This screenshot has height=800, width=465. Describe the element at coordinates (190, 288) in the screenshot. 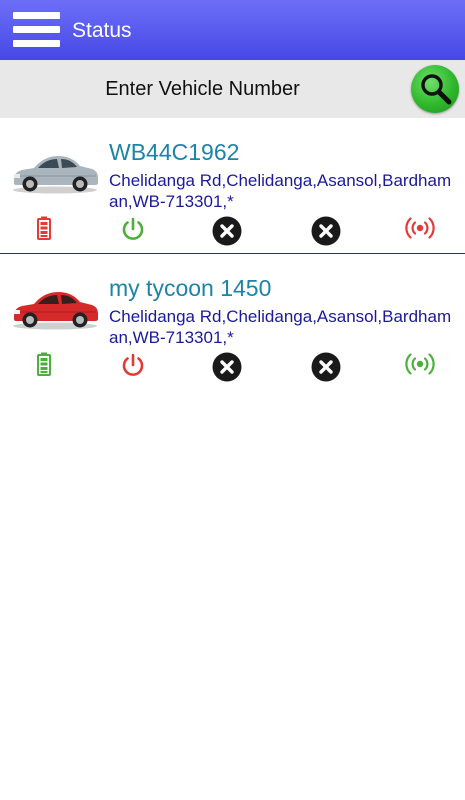

I see `vehicle-name: my tycoon 1450` at that location.